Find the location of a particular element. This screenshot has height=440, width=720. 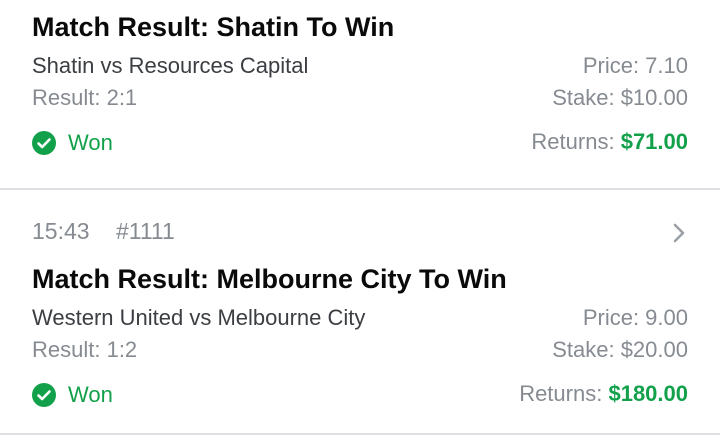

bet-price: Price: 7.10 is located at coordinates (635, 65).